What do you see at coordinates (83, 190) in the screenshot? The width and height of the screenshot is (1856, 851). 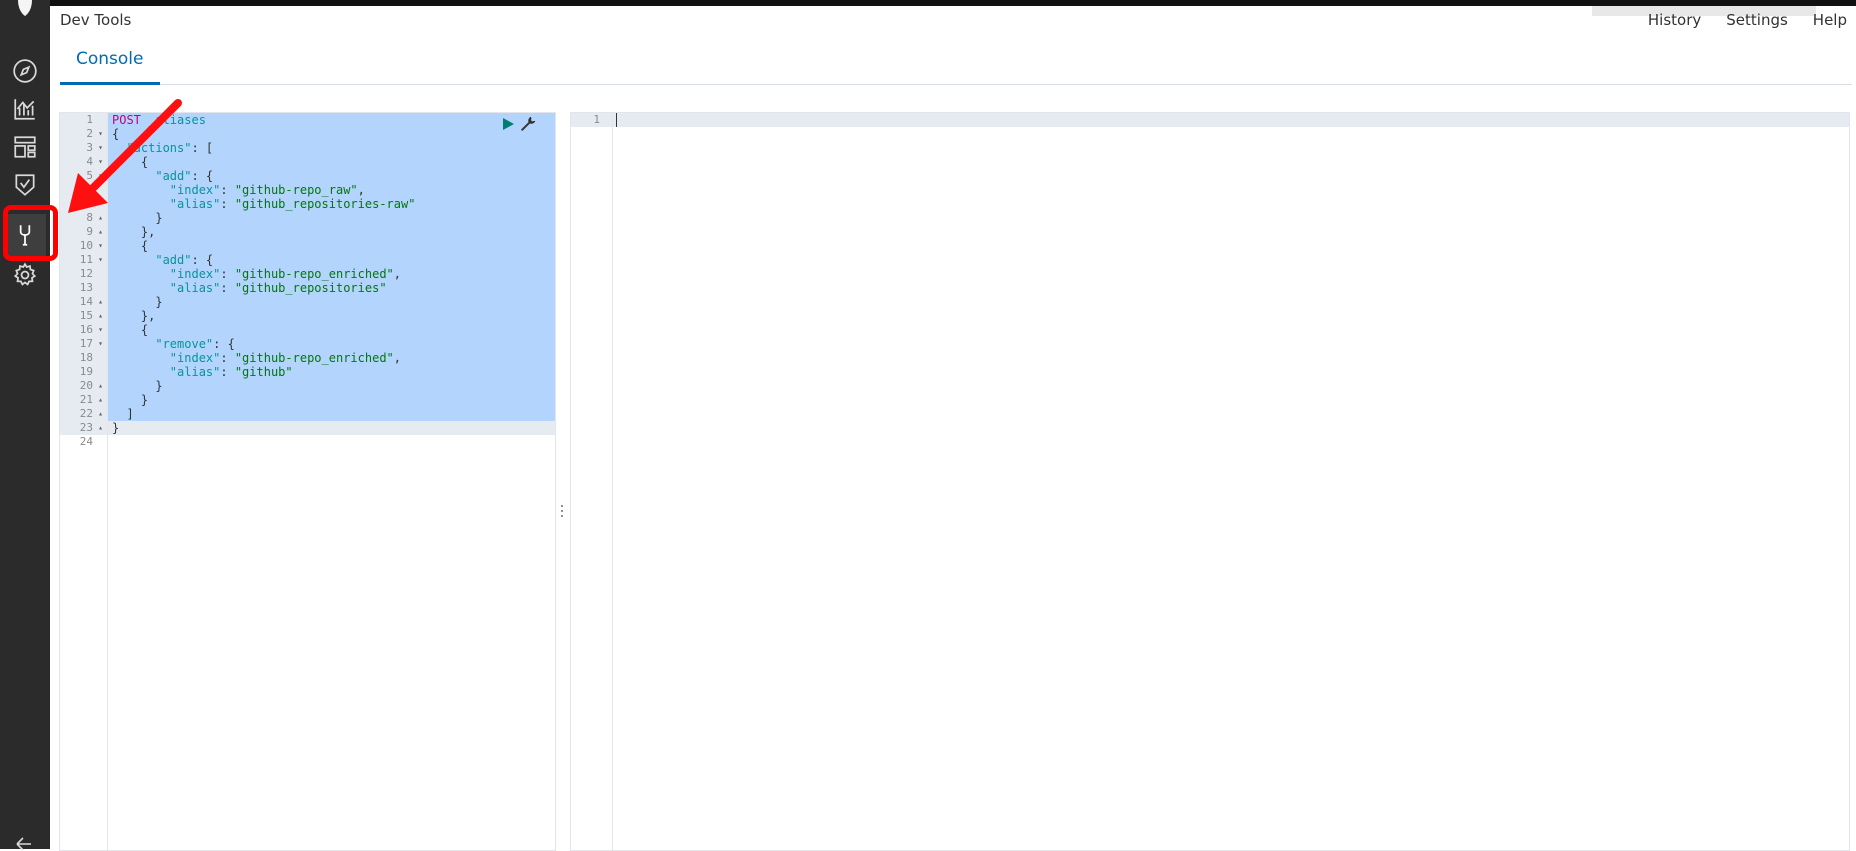 I see `gutter-line: 6` at bounding box center [83, 190].